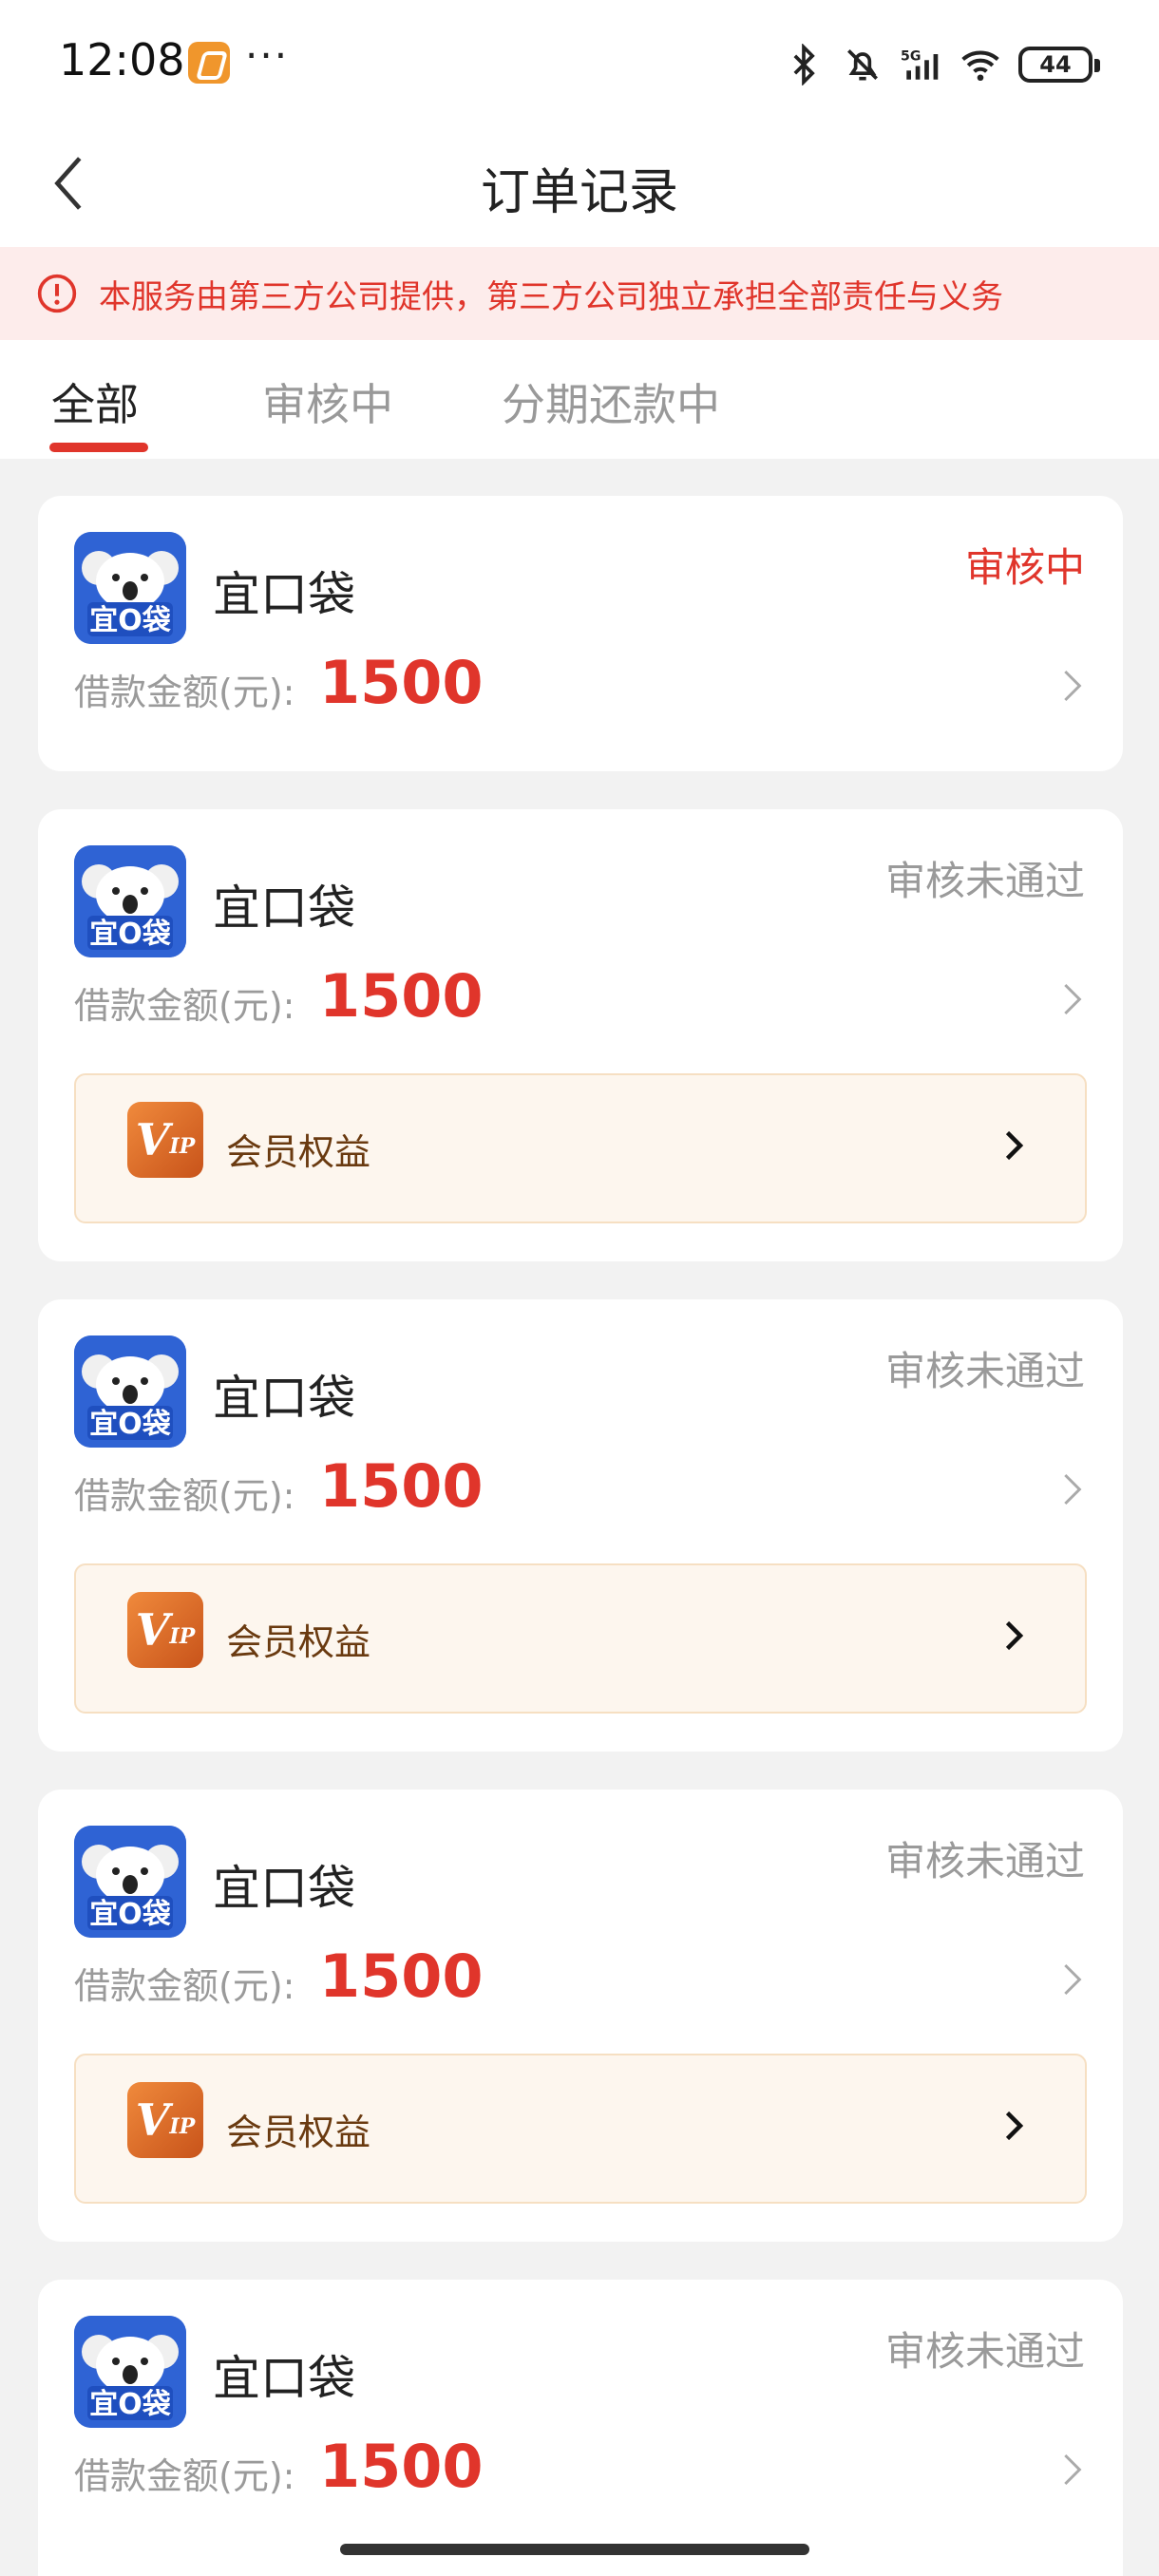 The image size is (1159, 2576). I want to click on order-tabs: 全部 审核中 分期还款中, so click(579, 399).